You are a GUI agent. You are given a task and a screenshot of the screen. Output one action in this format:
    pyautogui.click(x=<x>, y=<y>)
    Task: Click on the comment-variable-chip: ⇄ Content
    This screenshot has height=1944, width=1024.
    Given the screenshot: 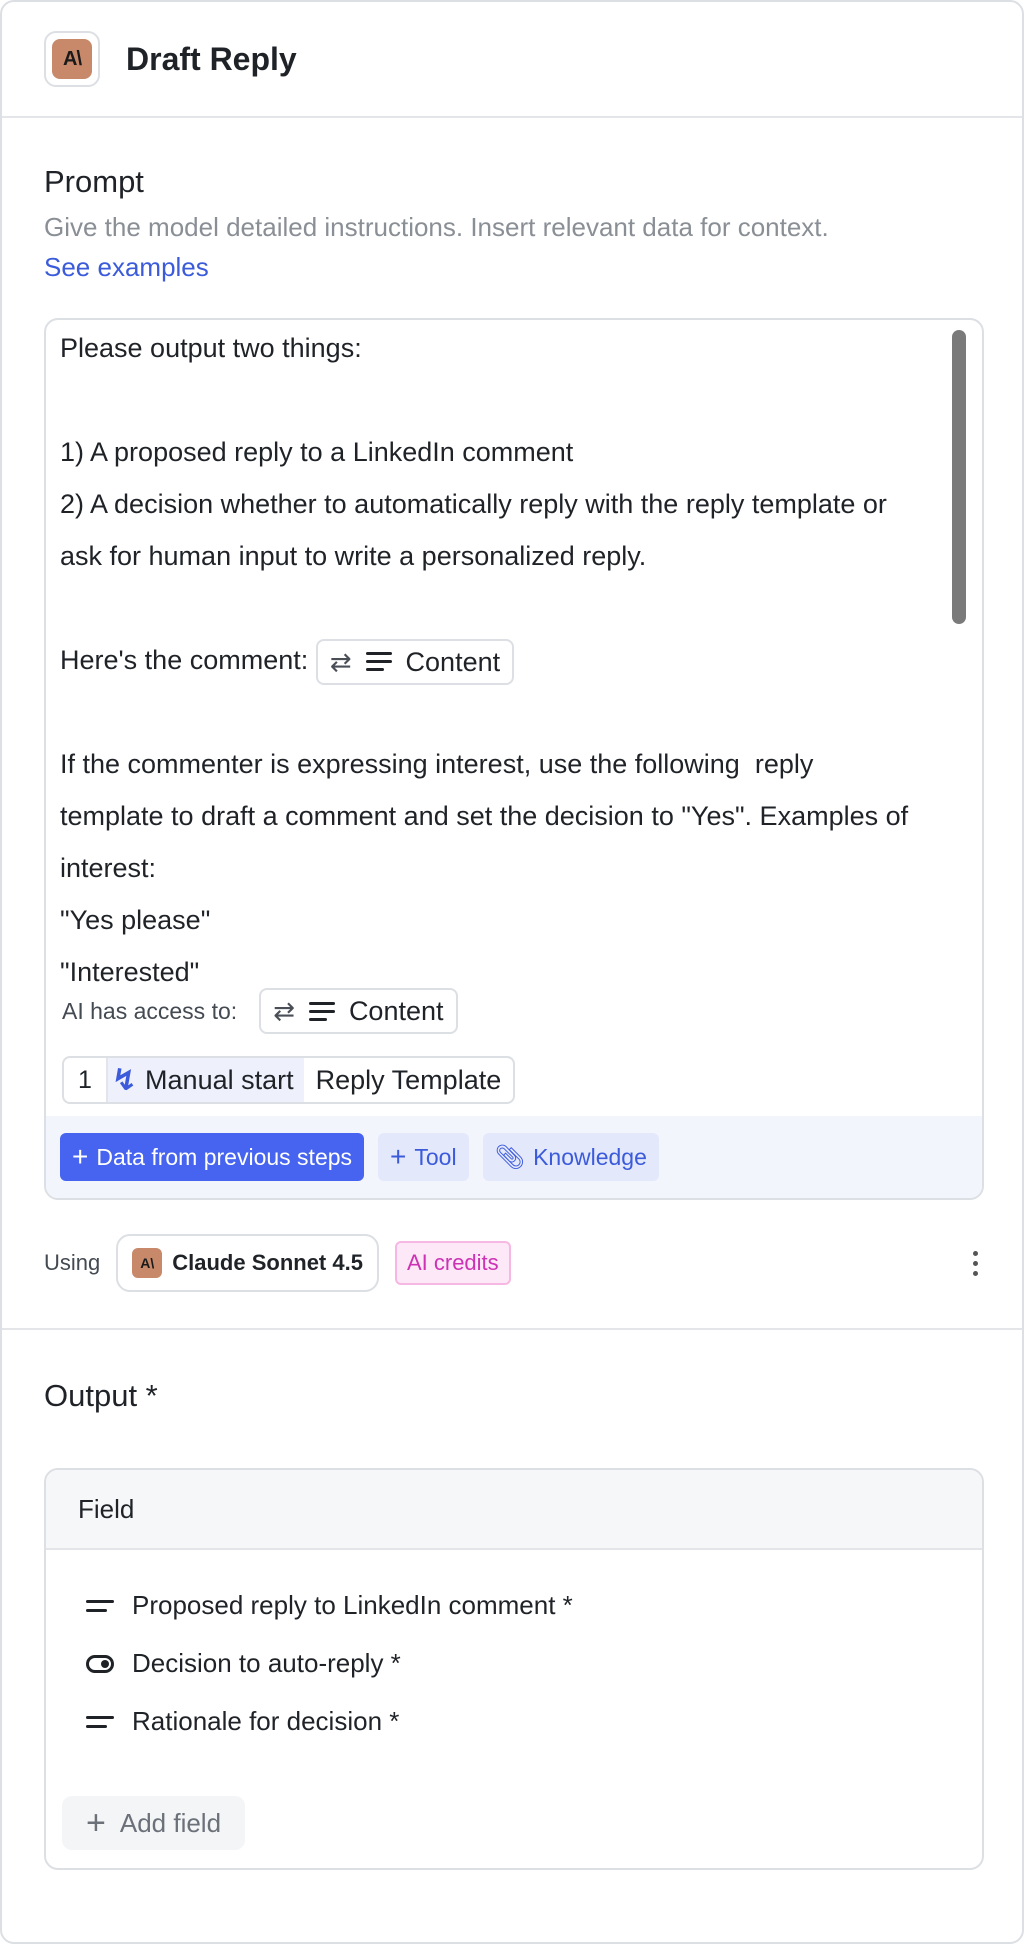 What is the action you would take?
    pyautogui.click(x=415, y=661)
    